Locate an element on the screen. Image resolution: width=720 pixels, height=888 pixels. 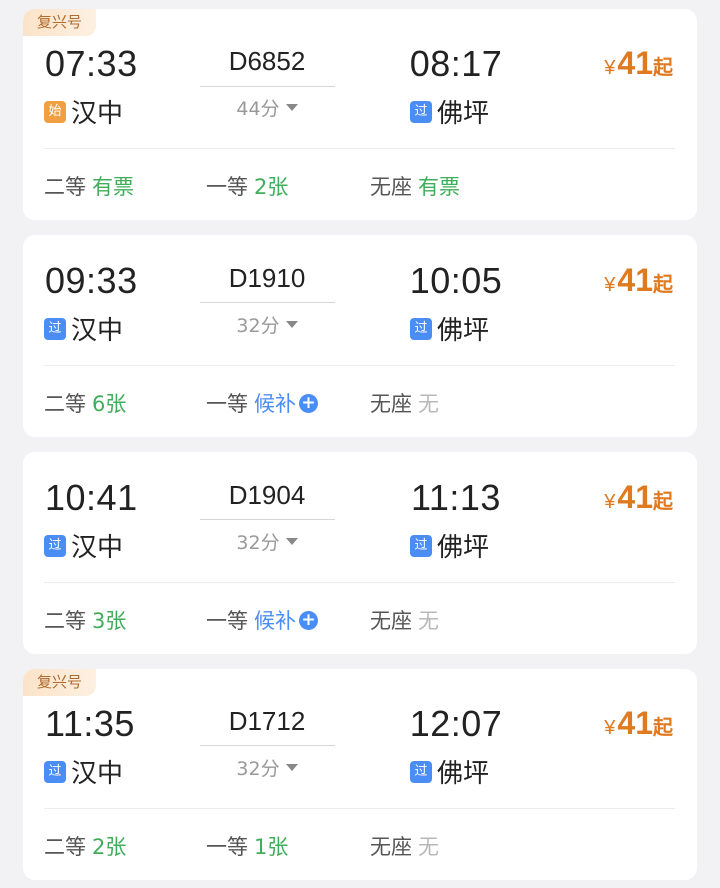
seat-no-seat: 无座 有票 is located at coordinates (415, 186).